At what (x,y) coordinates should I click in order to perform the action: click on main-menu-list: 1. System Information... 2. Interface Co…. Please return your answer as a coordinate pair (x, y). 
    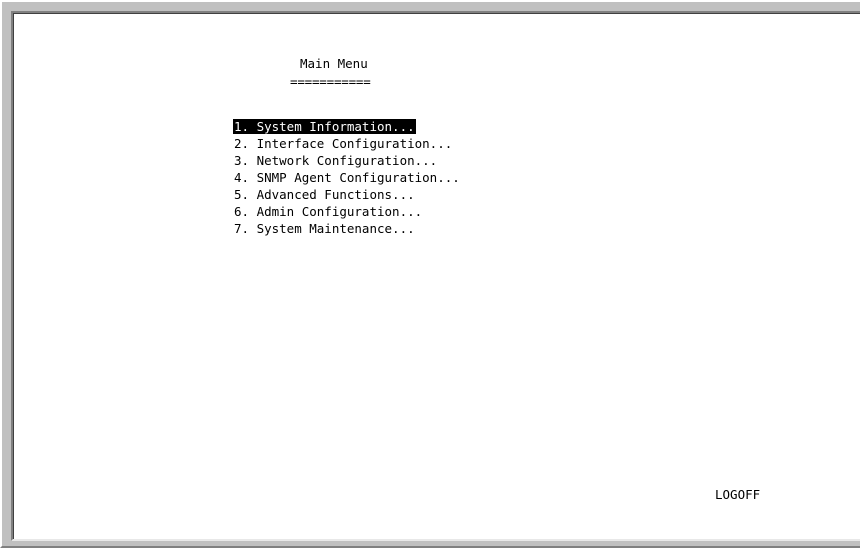
    Looking at the image, I should click on (347, 177).